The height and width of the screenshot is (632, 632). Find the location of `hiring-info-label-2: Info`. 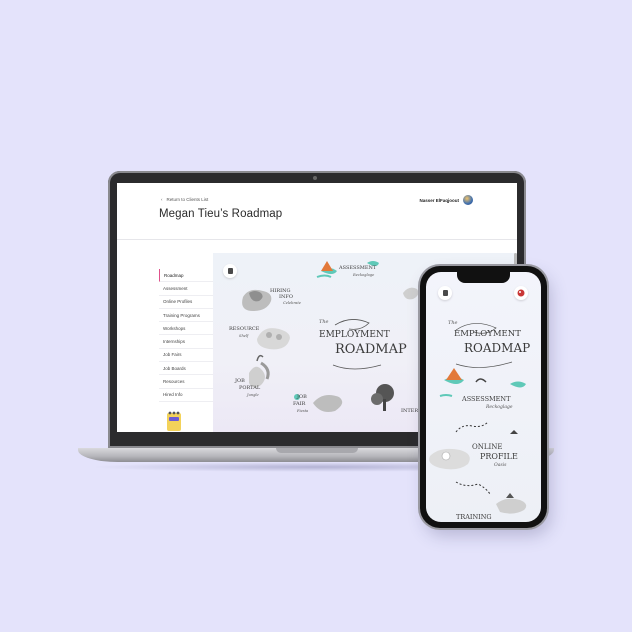

hiring-info-label-2: Info is located at coordinates (286, 297).